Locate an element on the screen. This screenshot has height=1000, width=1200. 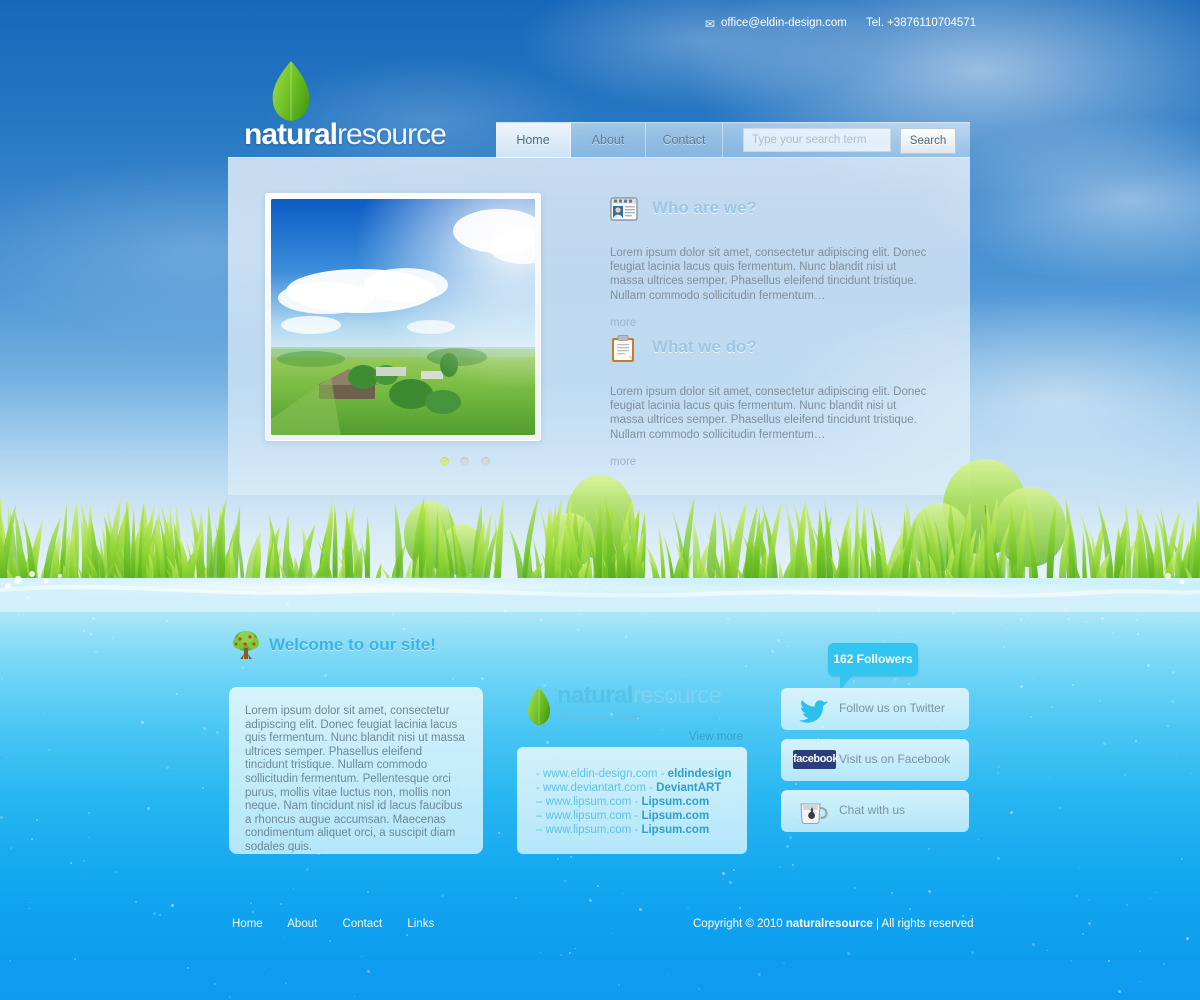
slideshow-photo is located at coordinates (403, 317).